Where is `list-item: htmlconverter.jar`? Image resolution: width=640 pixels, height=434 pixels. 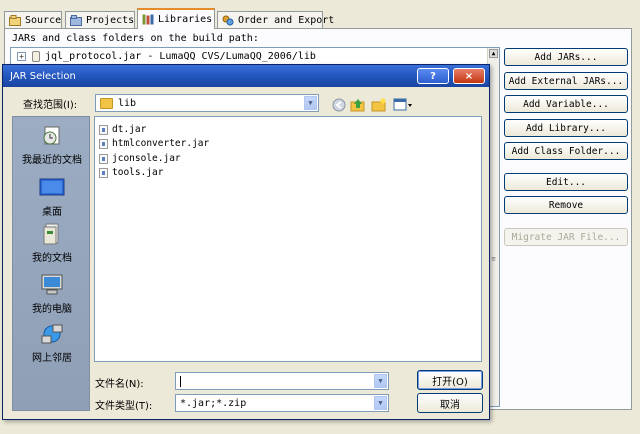
list-item: htmlconverter.jar is located at coordinates (154, 143).